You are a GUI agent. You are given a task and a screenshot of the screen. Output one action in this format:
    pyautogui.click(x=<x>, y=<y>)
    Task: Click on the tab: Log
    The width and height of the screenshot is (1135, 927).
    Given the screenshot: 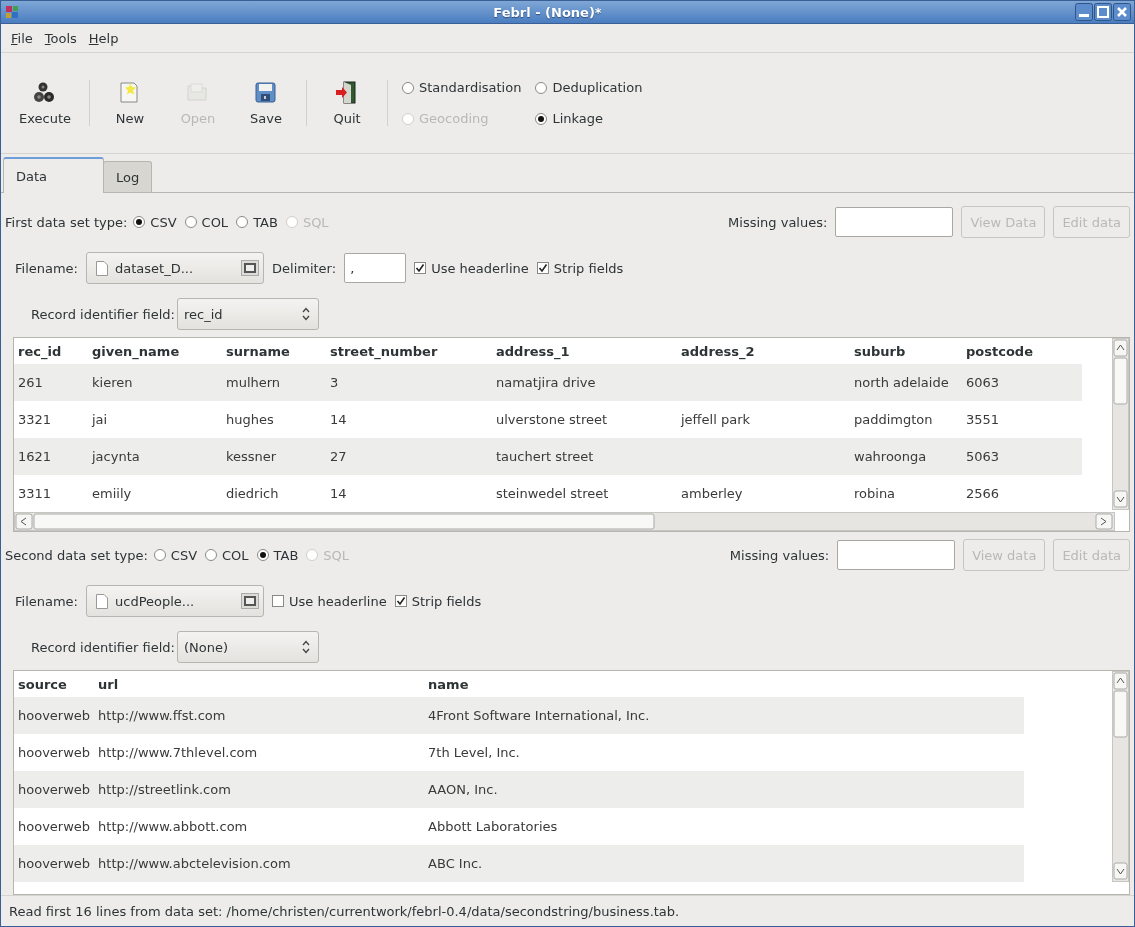 What is the action you would take?
    pyautogui.click(x=128, y=176)
    